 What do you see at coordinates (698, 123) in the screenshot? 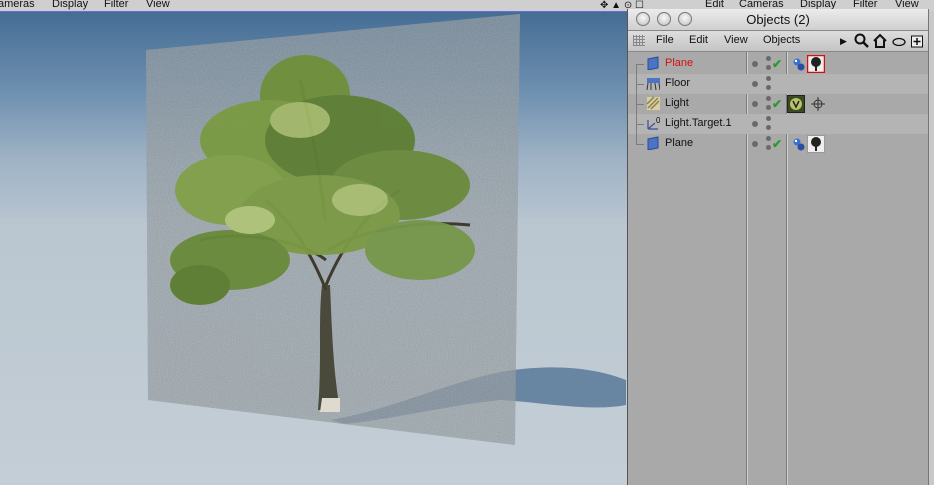
I see `object-name: Light.Target.1` at bounding box center [698, 123].